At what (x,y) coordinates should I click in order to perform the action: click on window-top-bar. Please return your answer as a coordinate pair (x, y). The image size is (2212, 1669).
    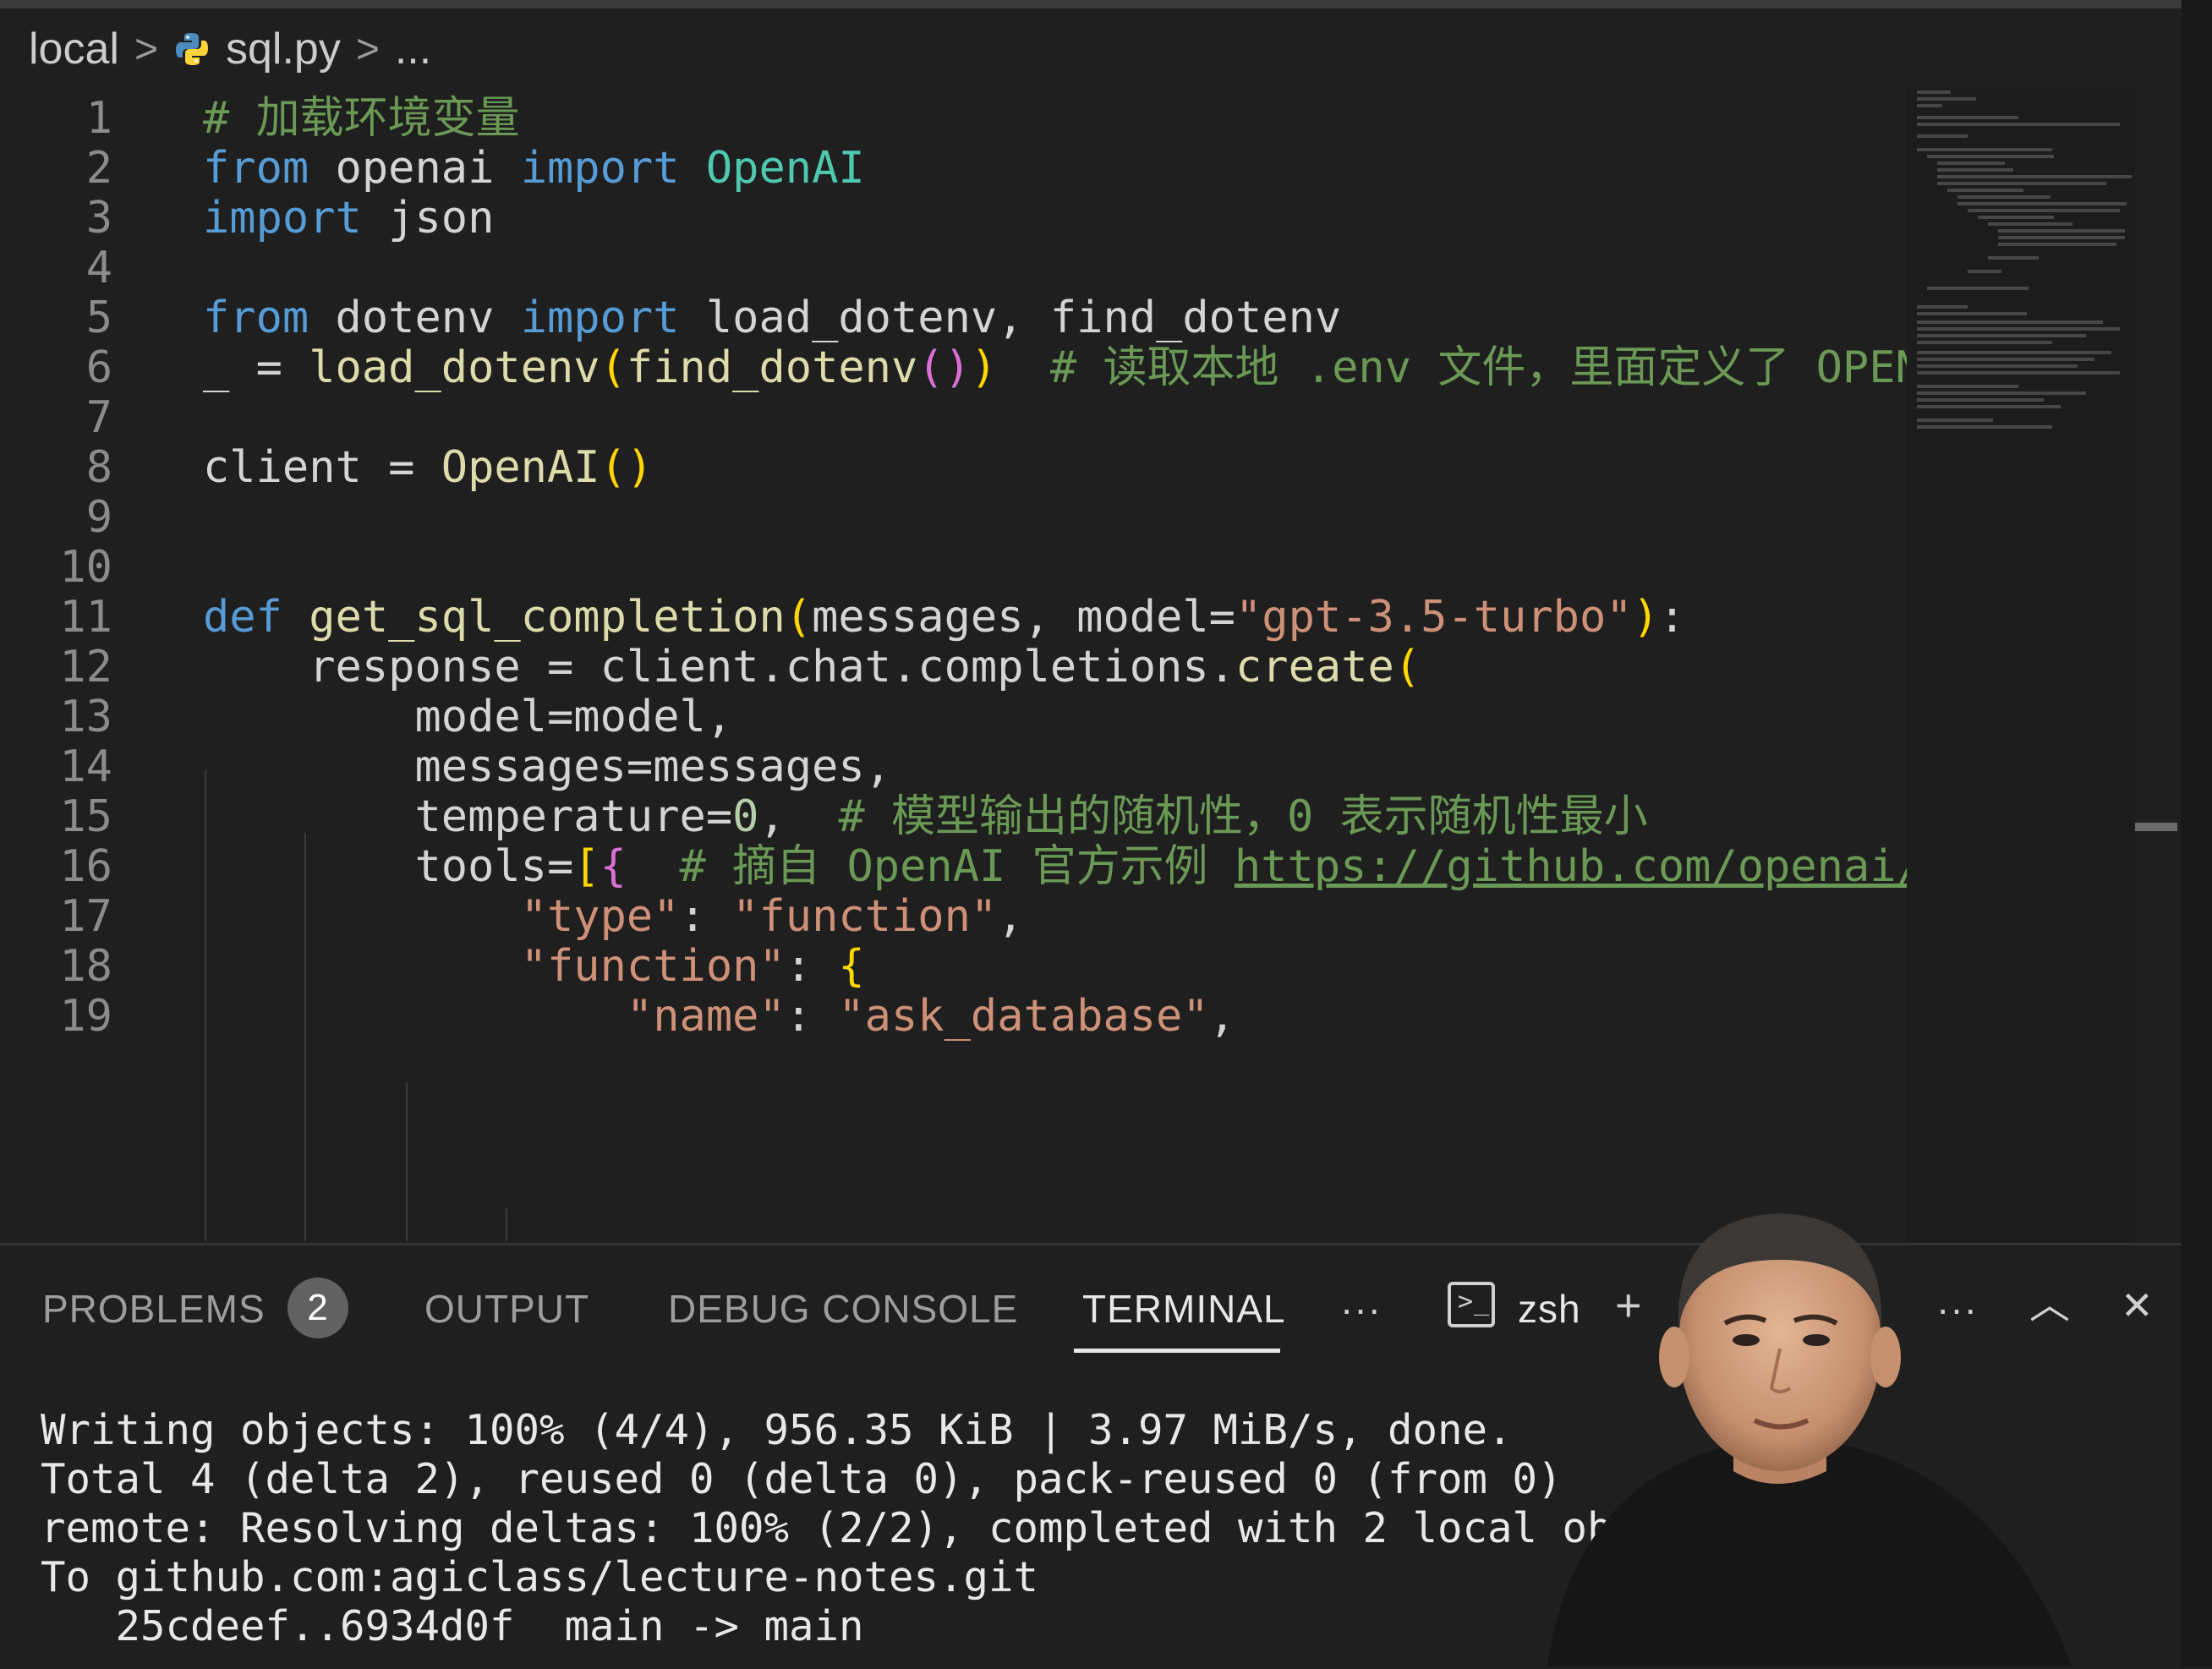
    Looking at the image, I should click on (1106, 4).